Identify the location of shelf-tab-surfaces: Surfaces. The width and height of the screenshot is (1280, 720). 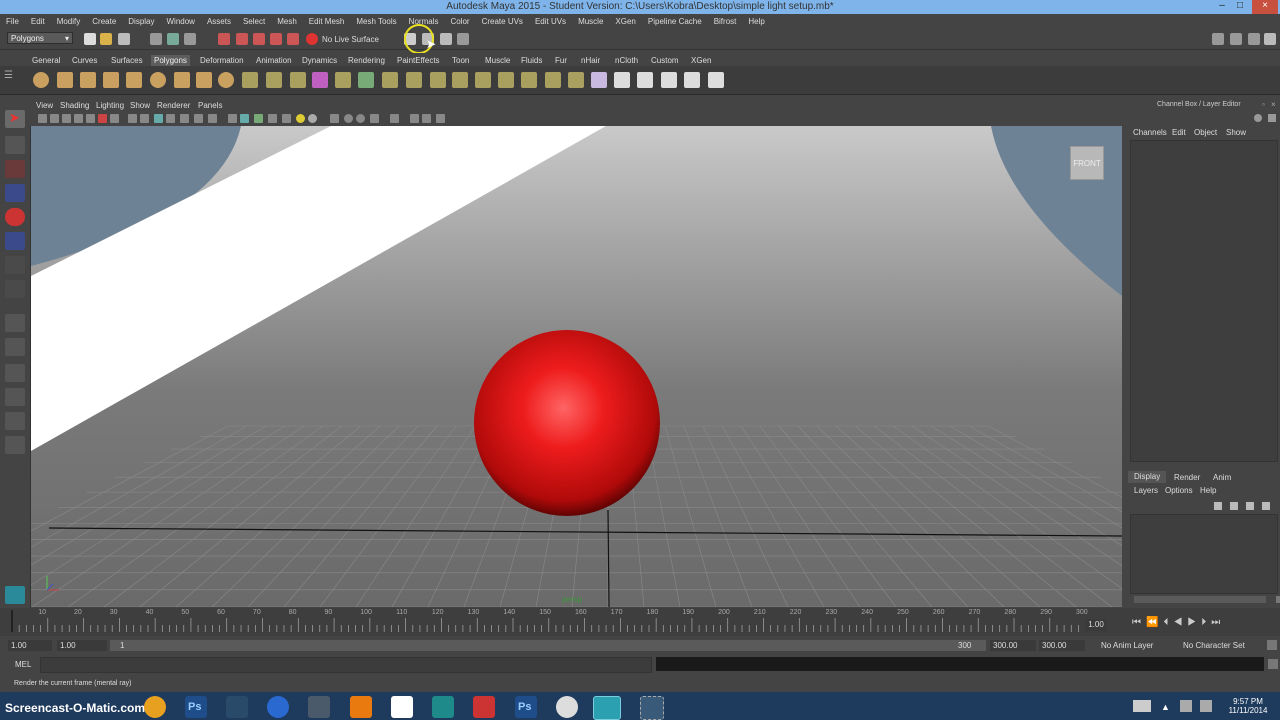
(127, 60).